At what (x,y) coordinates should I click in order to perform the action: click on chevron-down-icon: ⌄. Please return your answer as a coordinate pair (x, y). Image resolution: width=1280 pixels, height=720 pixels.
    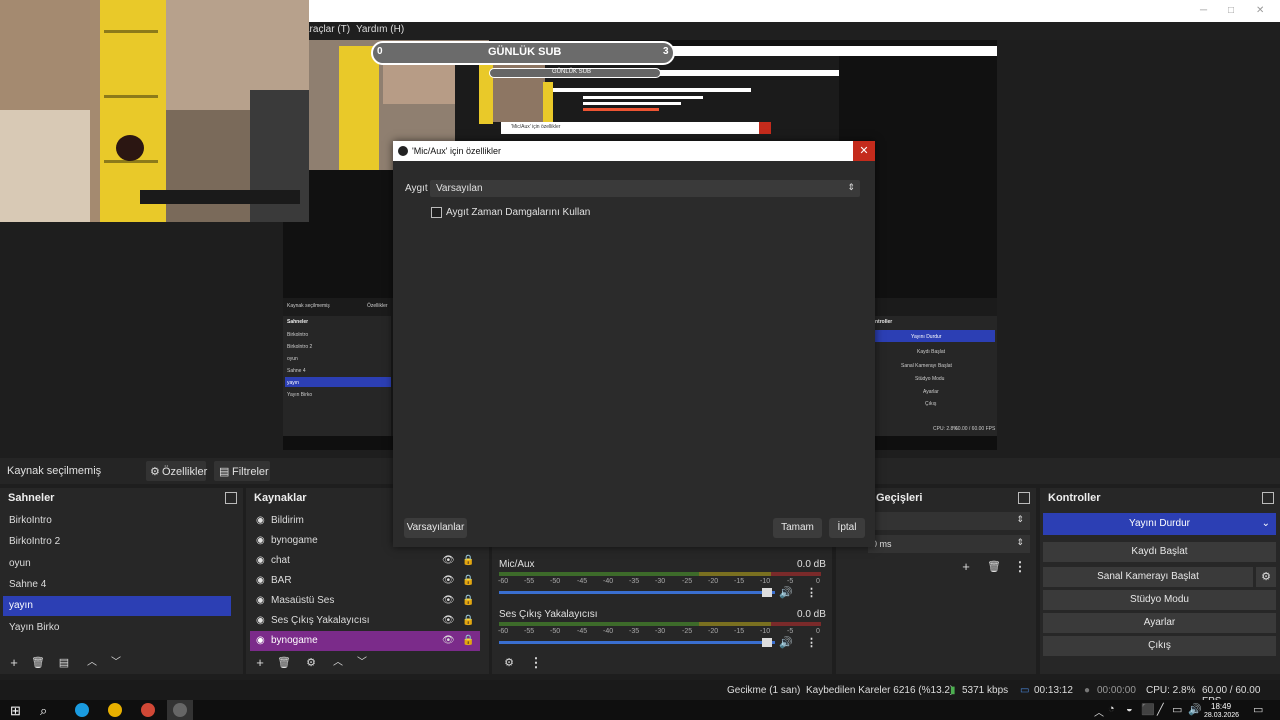
    Looking at the image, I should click on (1266, 524).